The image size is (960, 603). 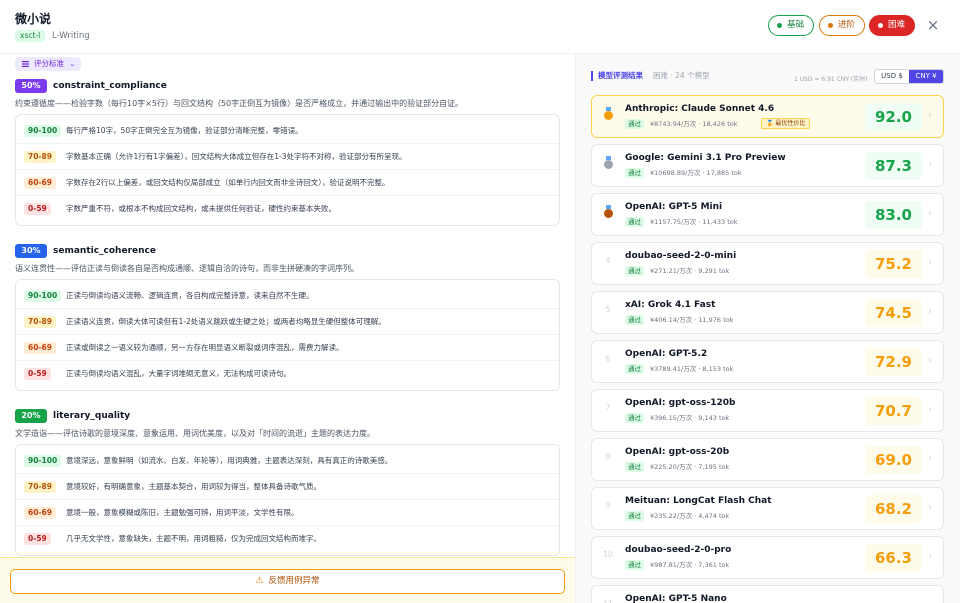 I want to click on case-id-tag: xsct-l, so click(x=30, y=36).